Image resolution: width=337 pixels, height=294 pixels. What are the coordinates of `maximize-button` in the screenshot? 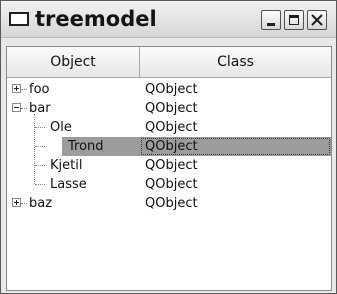 It's located at (294, 20).